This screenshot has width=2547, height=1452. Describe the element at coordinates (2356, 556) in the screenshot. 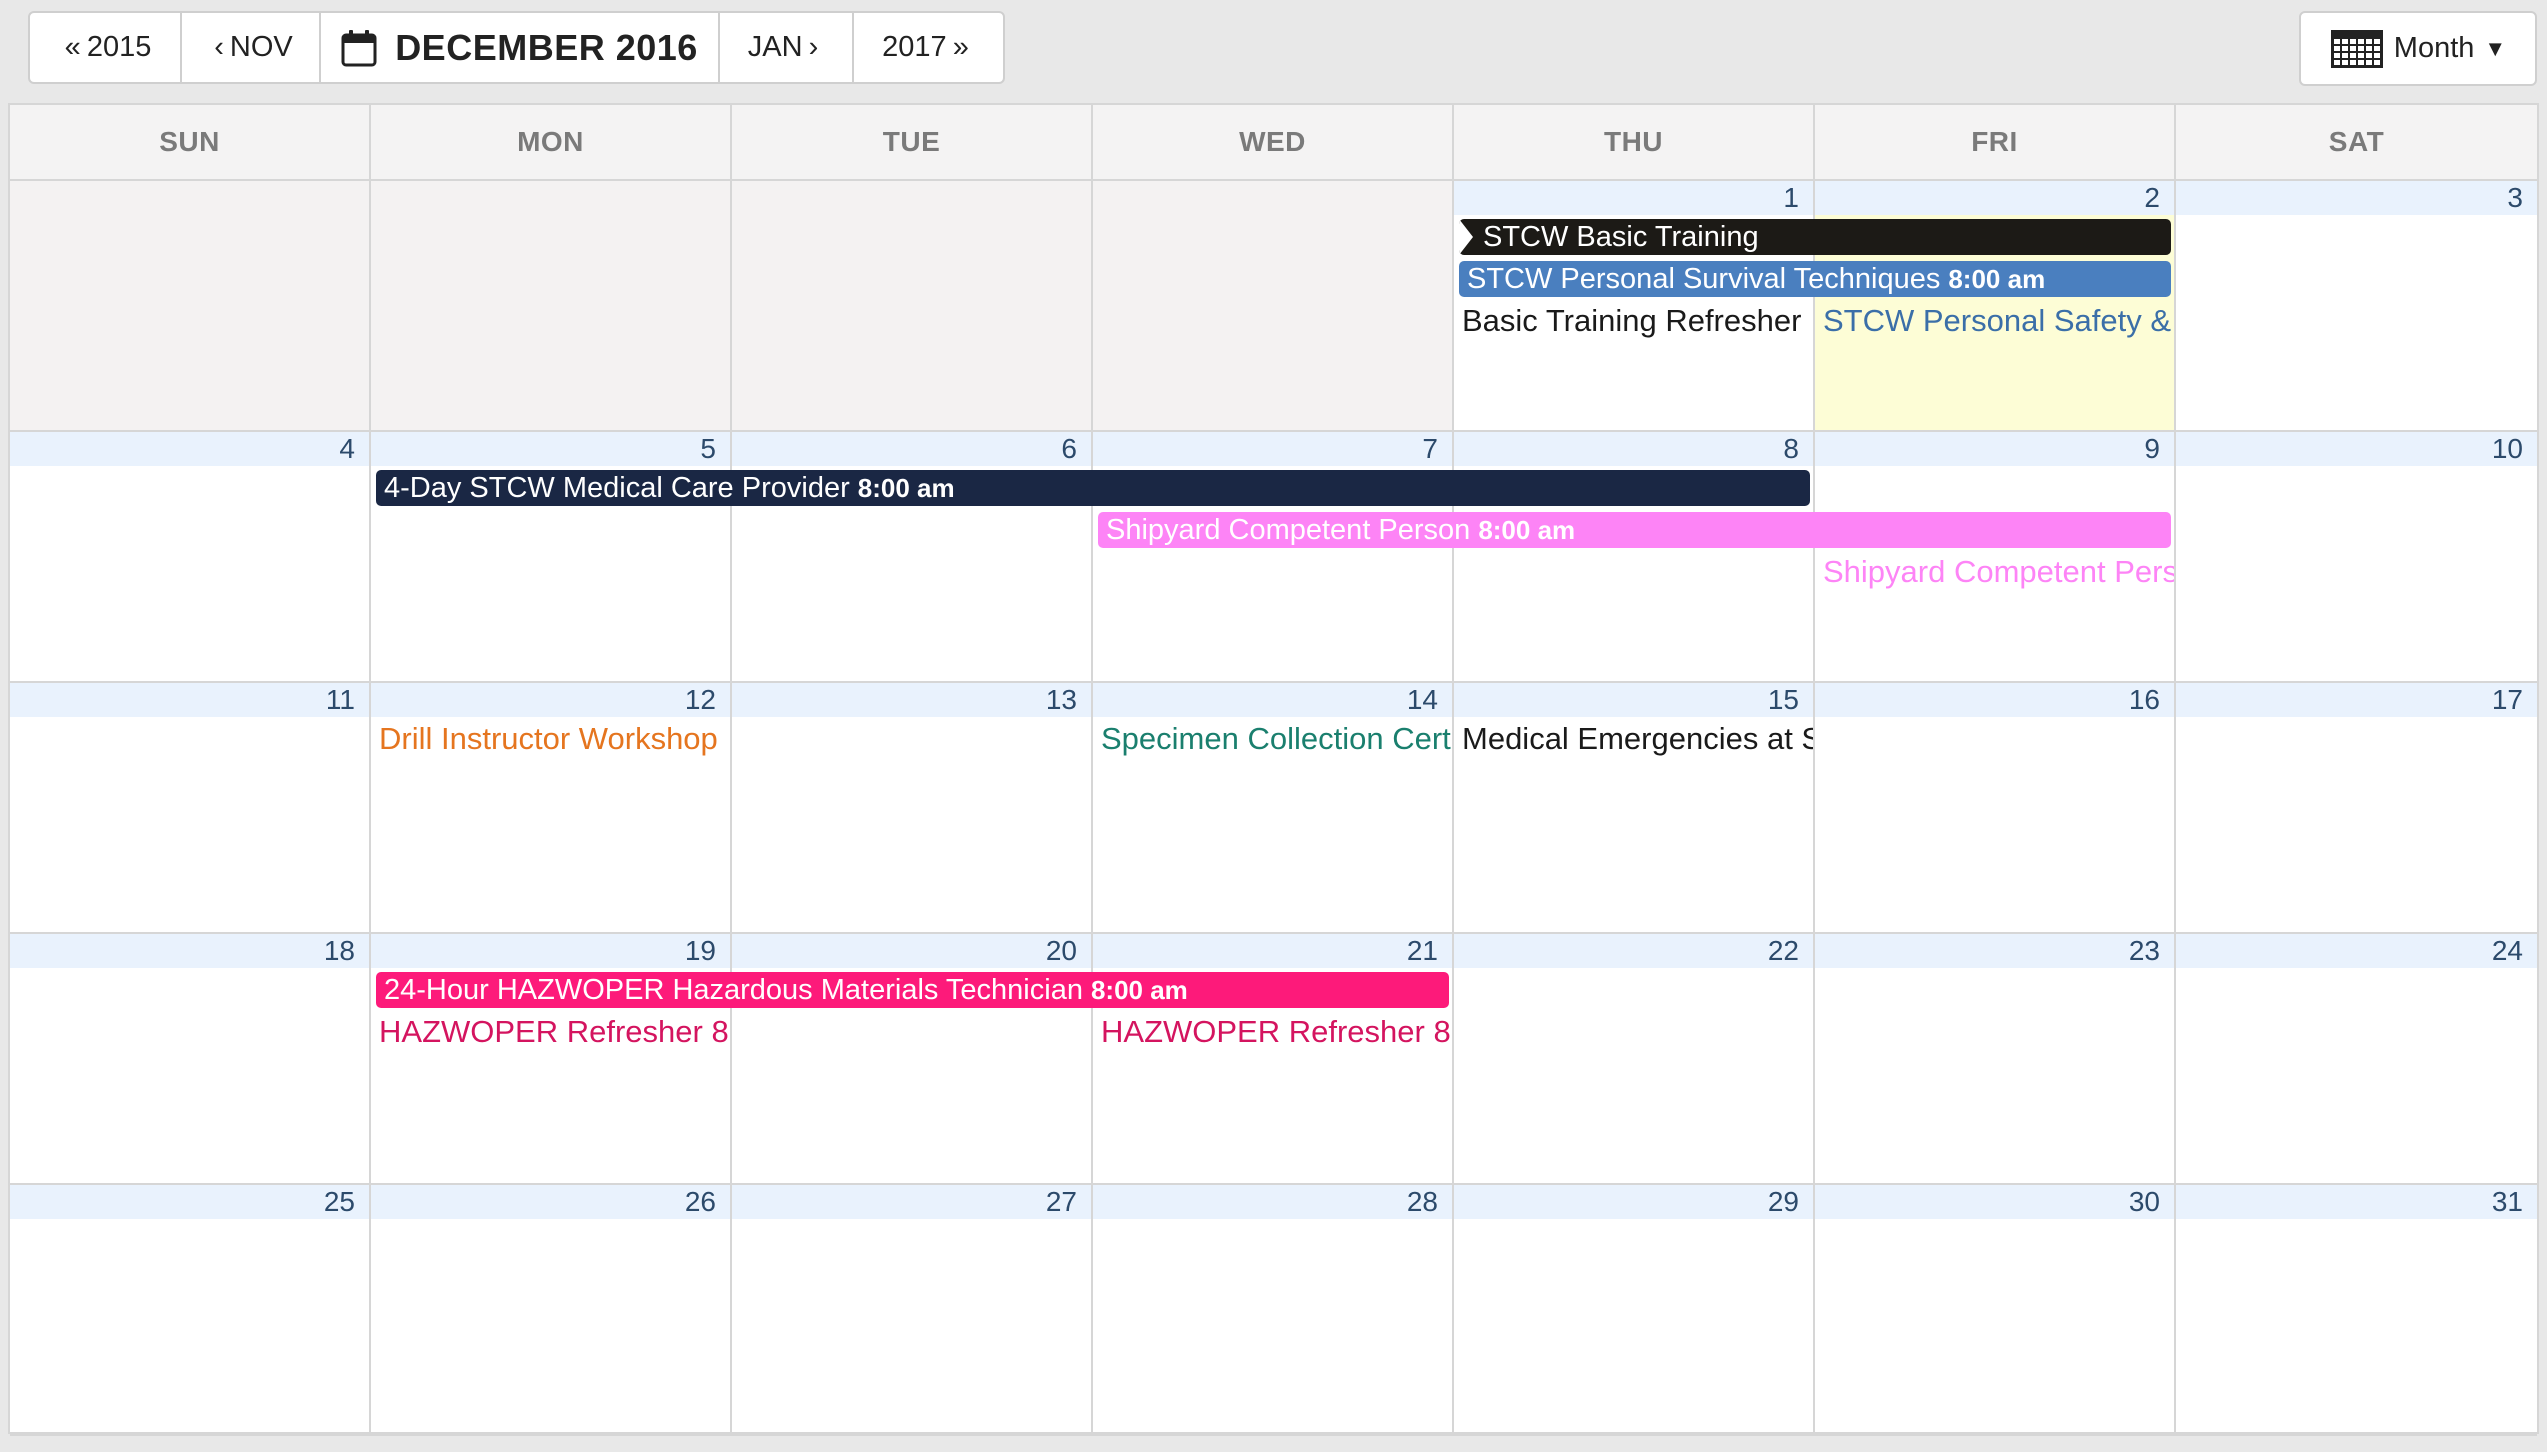

I see `day-cell: 10` at that location.